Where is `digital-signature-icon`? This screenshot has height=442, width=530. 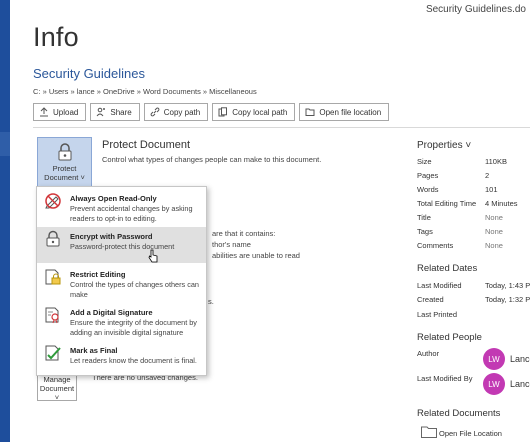
digital-signature-icon is located at coordinates (52, 315).